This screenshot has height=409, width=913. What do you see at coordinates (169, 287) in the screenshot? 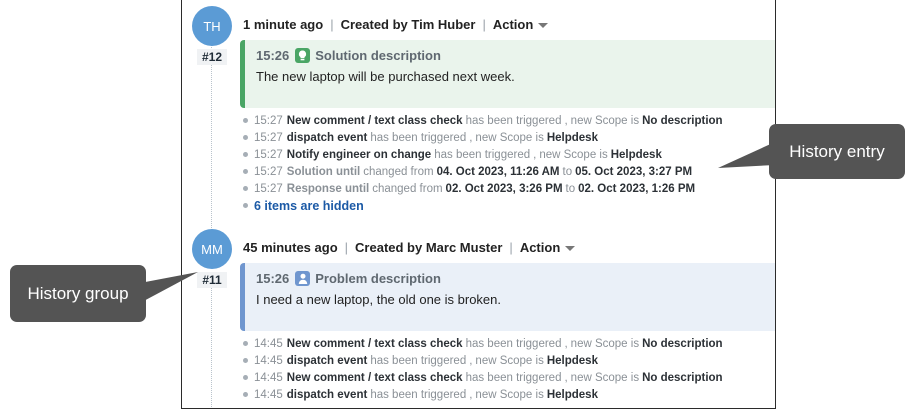
I see `history-group-pointer` at bounding box center [169, 287].